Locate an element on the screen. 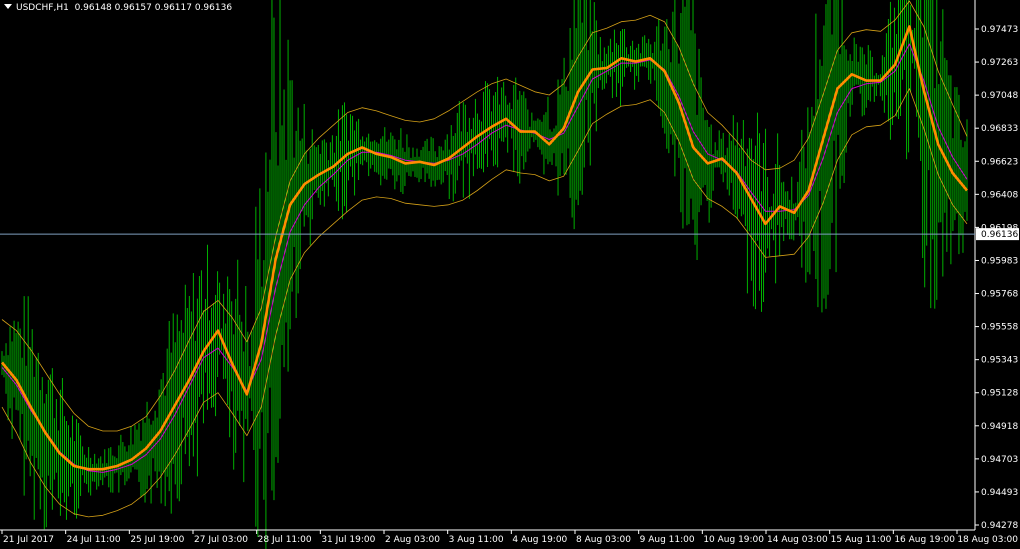 The width and height of the screenshot is (1020, 549). x-tick-label: 25 Jul 19:00 is located at coordinates (157, 540).